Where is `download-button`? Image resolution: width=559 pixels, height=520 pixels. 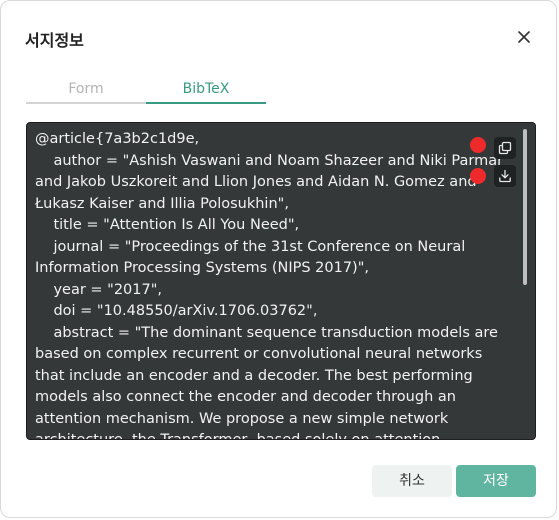
download-button is located at coordinates (505, 176).